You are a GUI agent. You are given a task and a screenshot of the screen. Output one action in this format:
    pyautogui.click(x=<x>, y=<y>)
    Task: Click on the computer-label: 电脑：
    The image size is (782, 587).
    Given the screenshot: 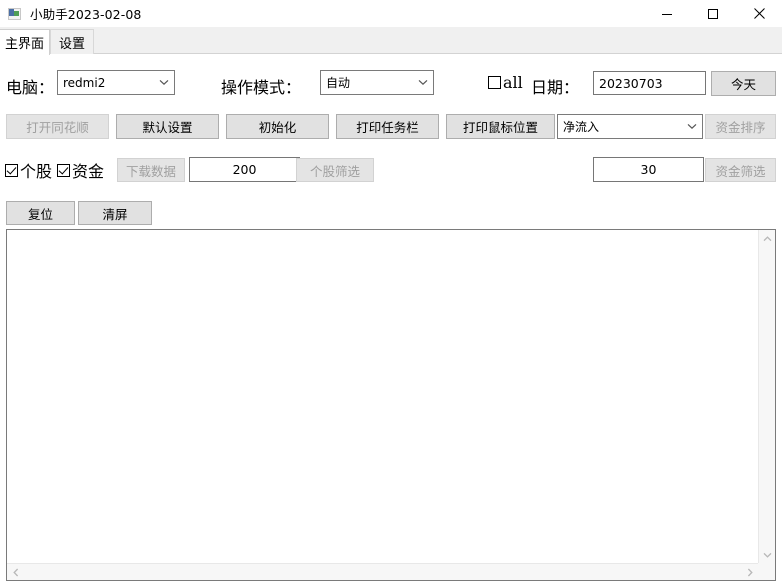 What is the action you would take?
    pyautogui.click(x=30, y=87)
    